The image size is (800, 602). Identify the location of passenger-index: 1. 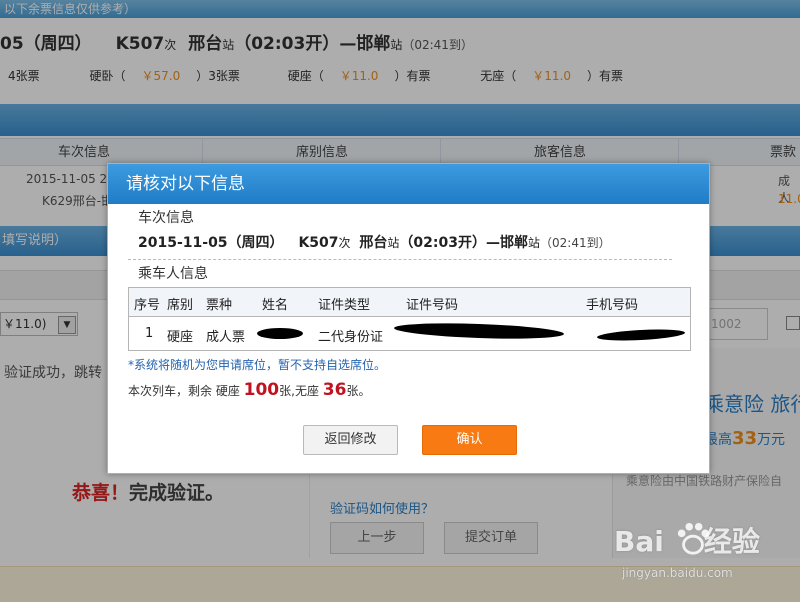
(149, 333).